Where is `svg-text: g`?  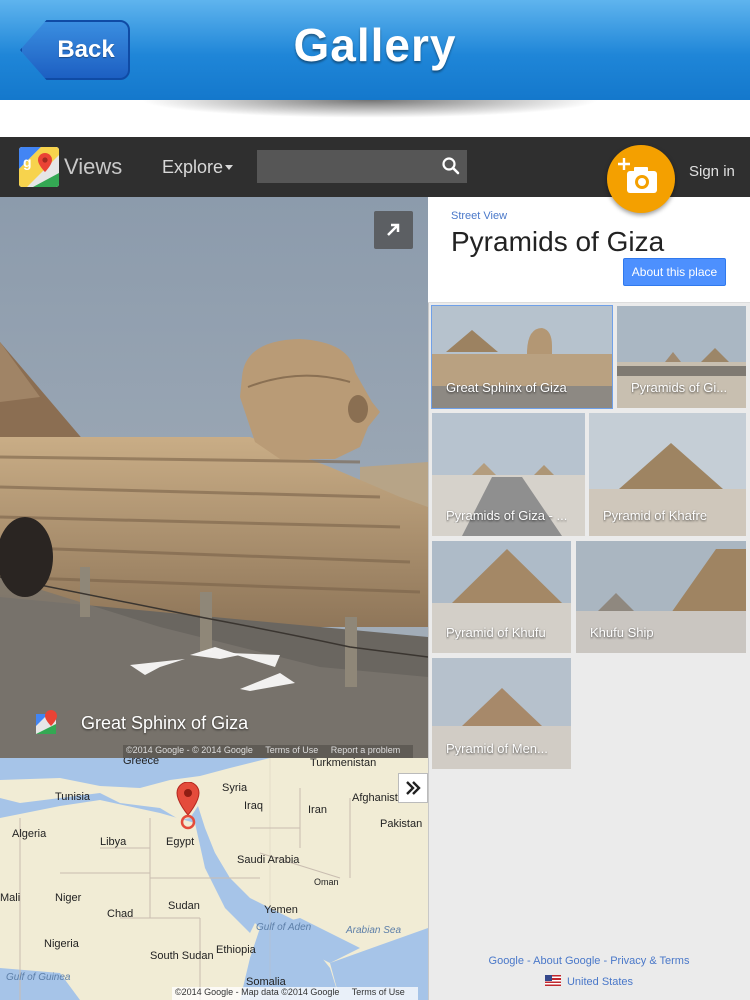 svg-text: g is located at coordinates (27, 162).